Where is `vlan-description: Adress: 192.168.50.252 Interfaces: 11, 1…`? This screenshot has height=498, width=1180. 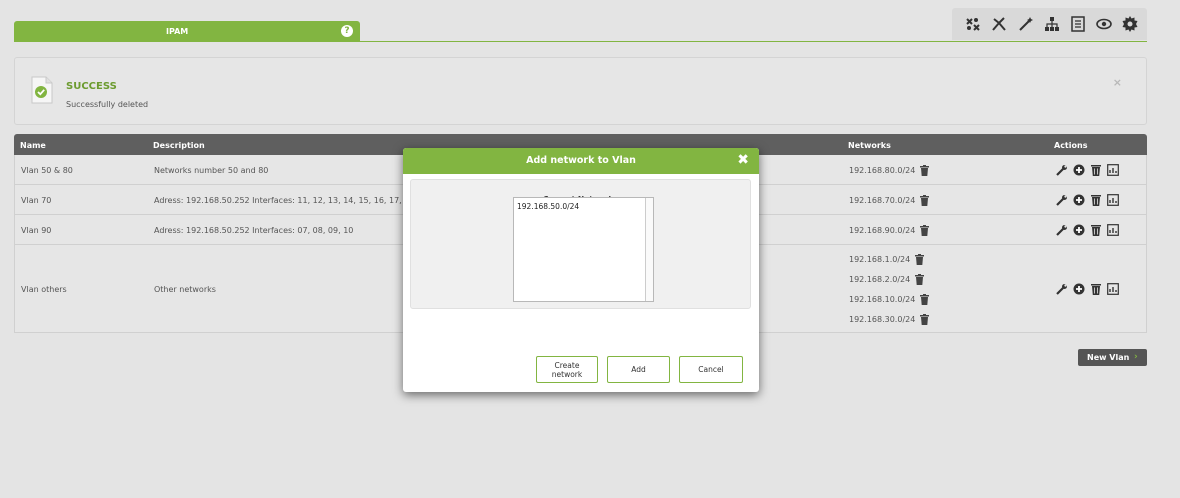 vlan-description: Adress: 192.168.50.252 Interfaces: 11, 1… is located at coordinates (278, 200).